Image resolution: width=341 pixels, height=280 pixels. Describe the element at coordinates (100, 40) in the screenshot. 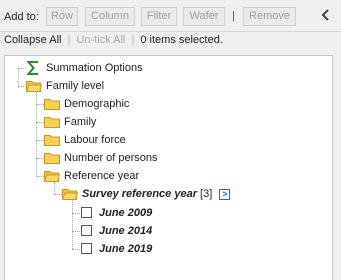

I see `untick-all-link: Un-tick All` at that location.